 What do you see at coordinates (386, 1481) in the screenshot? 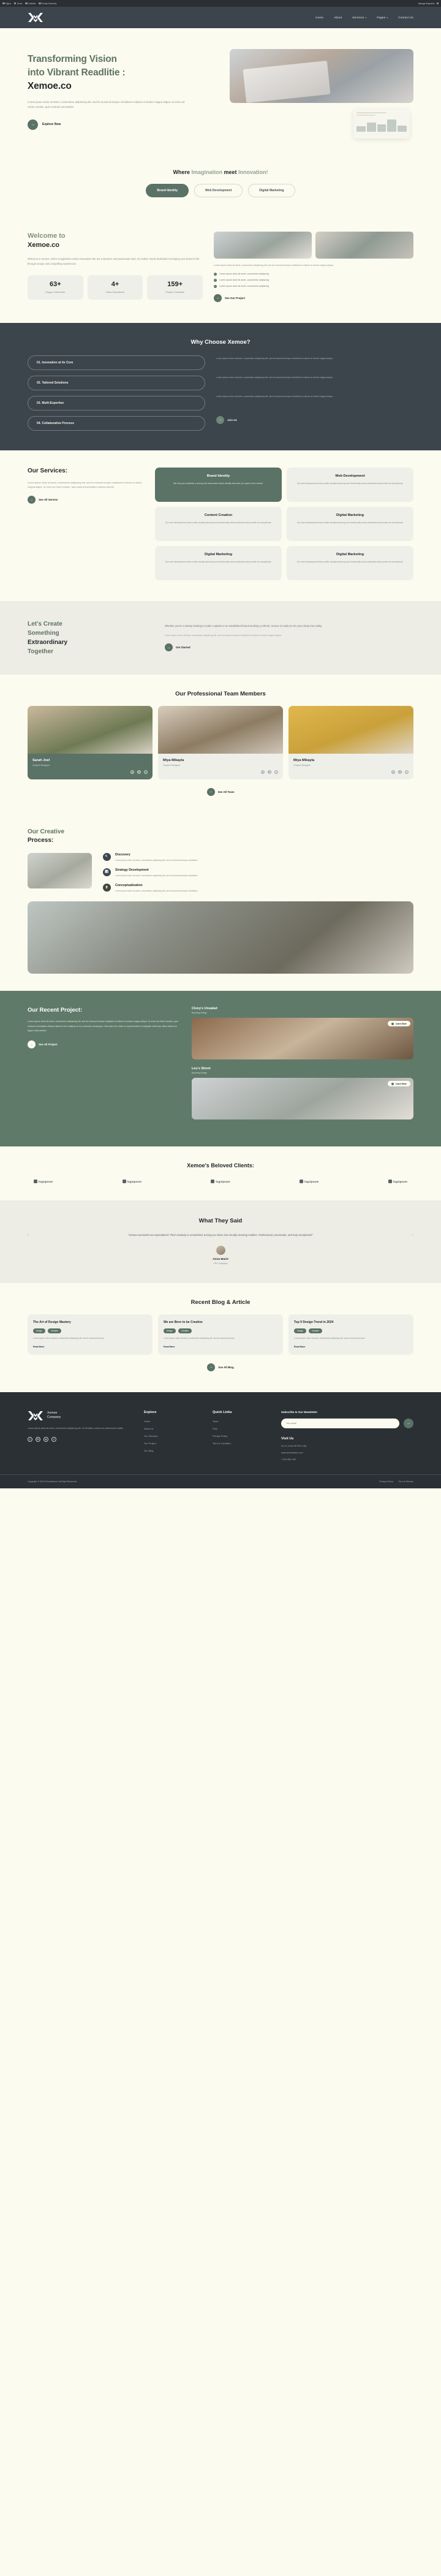
I see `bottom-link-privacy: Privacy Policy` at bounding box center [386, 1481].